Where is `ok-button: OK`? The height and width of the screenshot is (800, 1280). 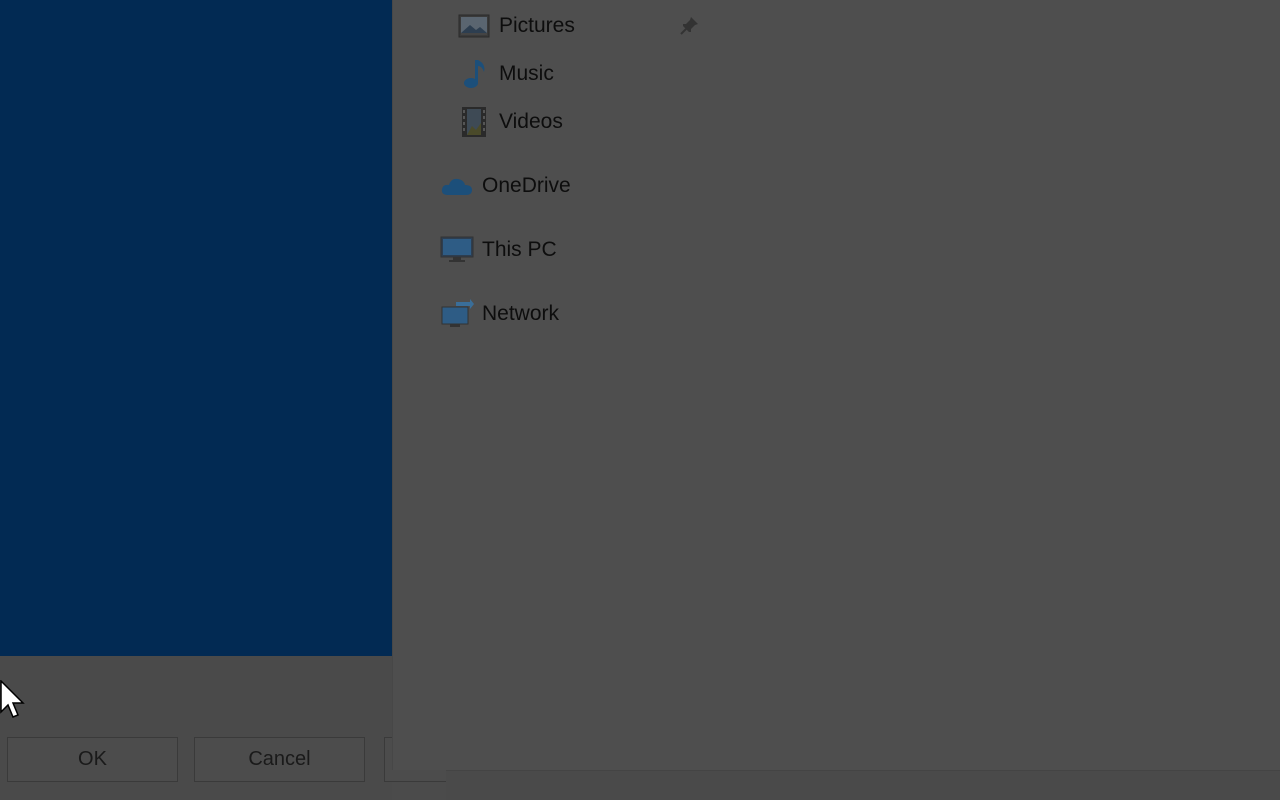 ok-button: OK is located at coordinates (92, 759).